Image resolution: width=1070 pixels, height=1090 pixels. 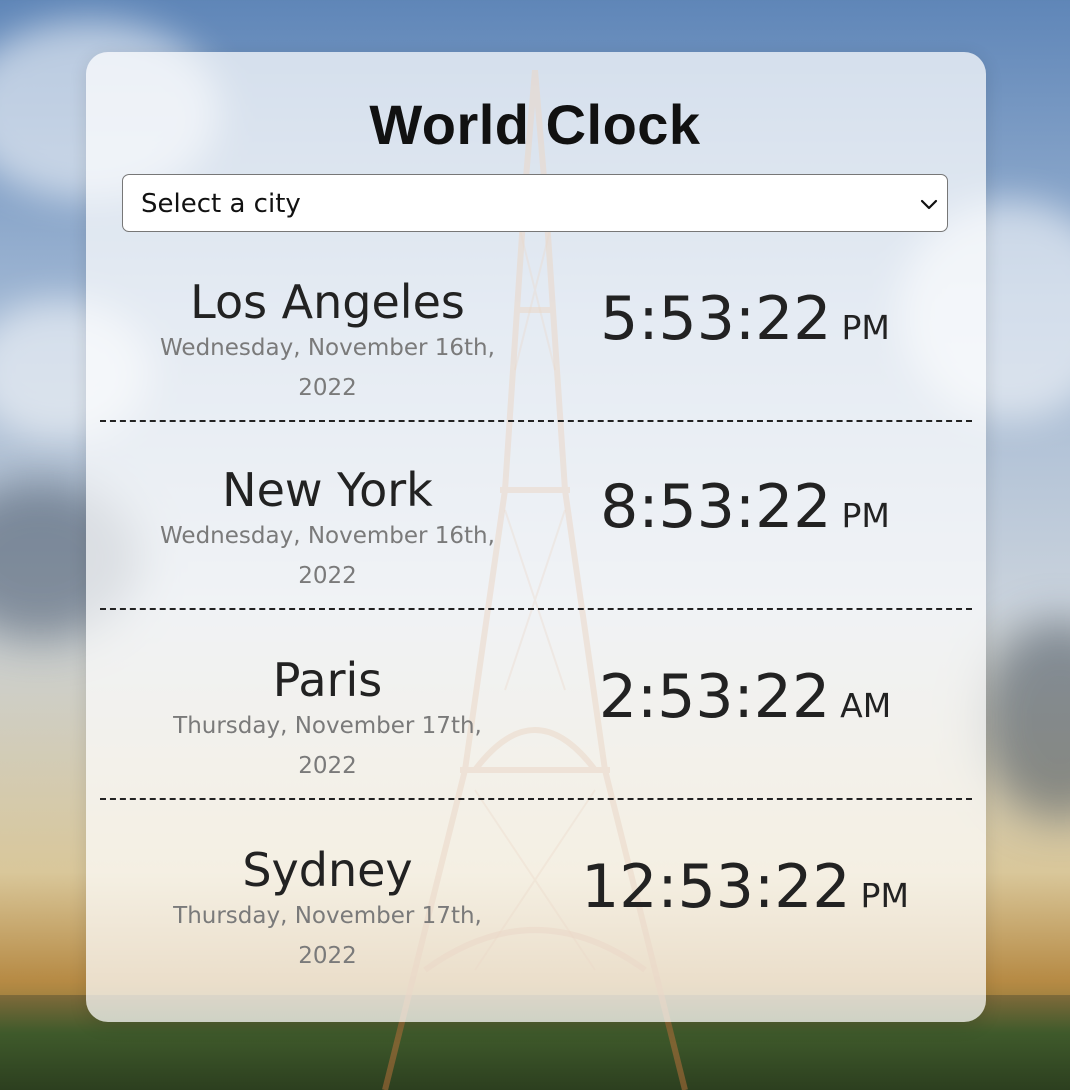 What do you see at coordinates (716, 887) in the screenshot?
I see `city-time: 12:53:22` at bounding box center [716, 887].